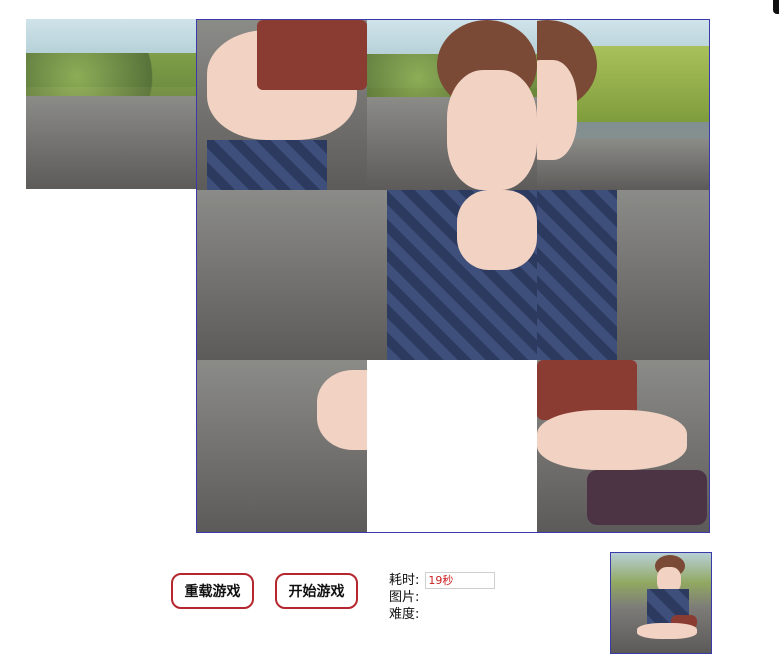 Image resolution: width=779 pixels, height=654 pixels. I want to click on time-label: 耗时:, so click(404, 580).